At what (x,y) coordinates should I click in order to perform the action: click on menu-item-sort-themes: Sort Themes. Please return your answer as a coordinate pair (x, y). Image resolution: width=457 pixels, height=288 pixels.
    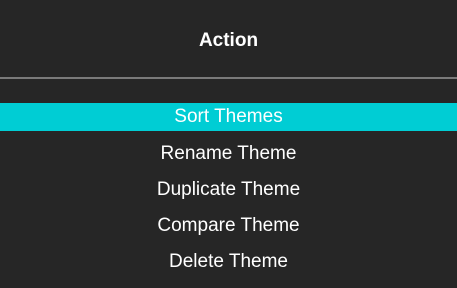
    Looking at the image, I should click on (228, 117).